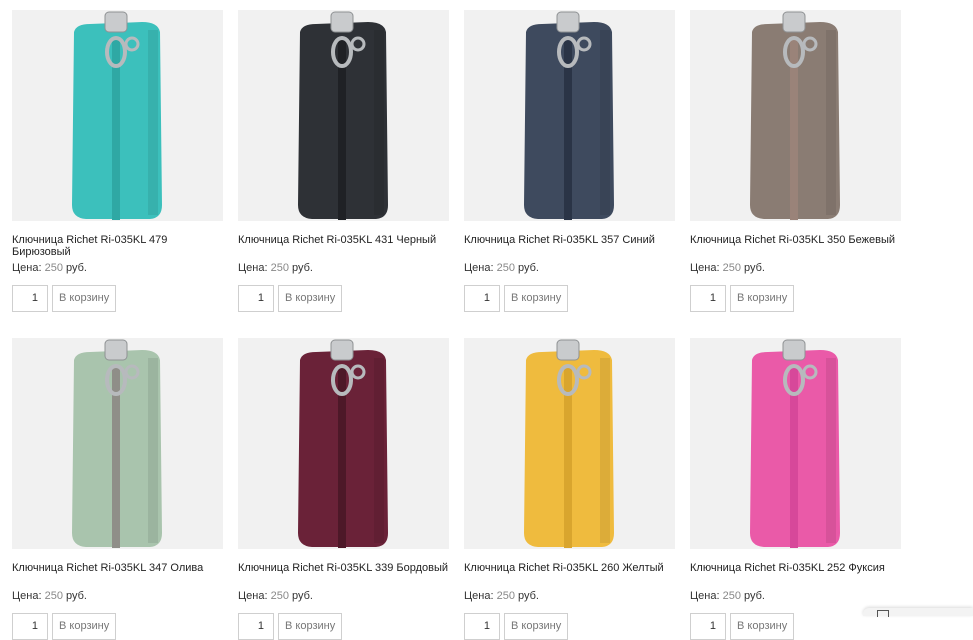  Describe the element at coordinates (918, 612) in the screenshot. I see `chat-widget-tab` at that location.